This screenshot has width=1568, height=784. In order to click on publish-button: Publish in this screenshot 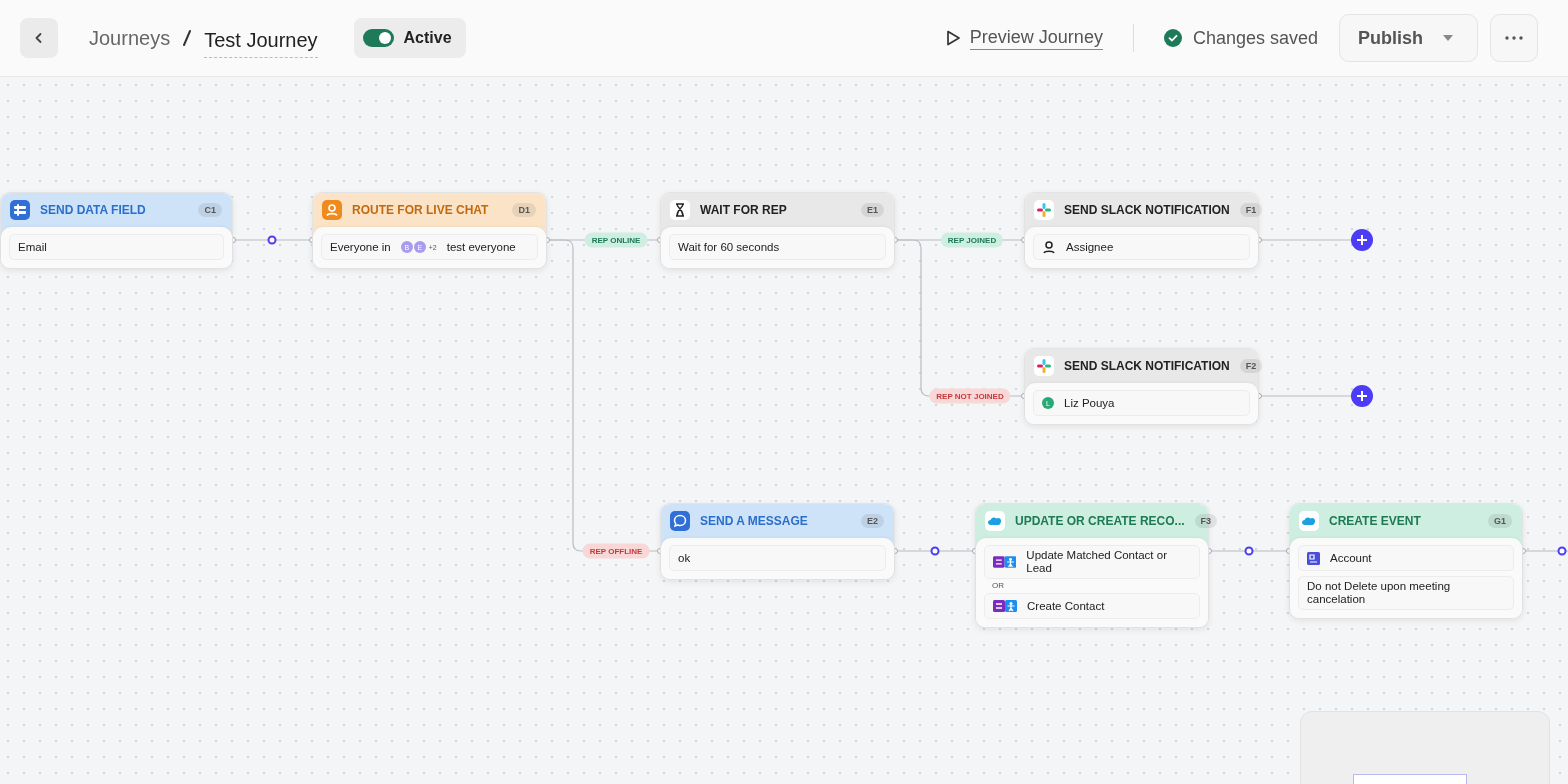, I will do `click(1408, 38)`.